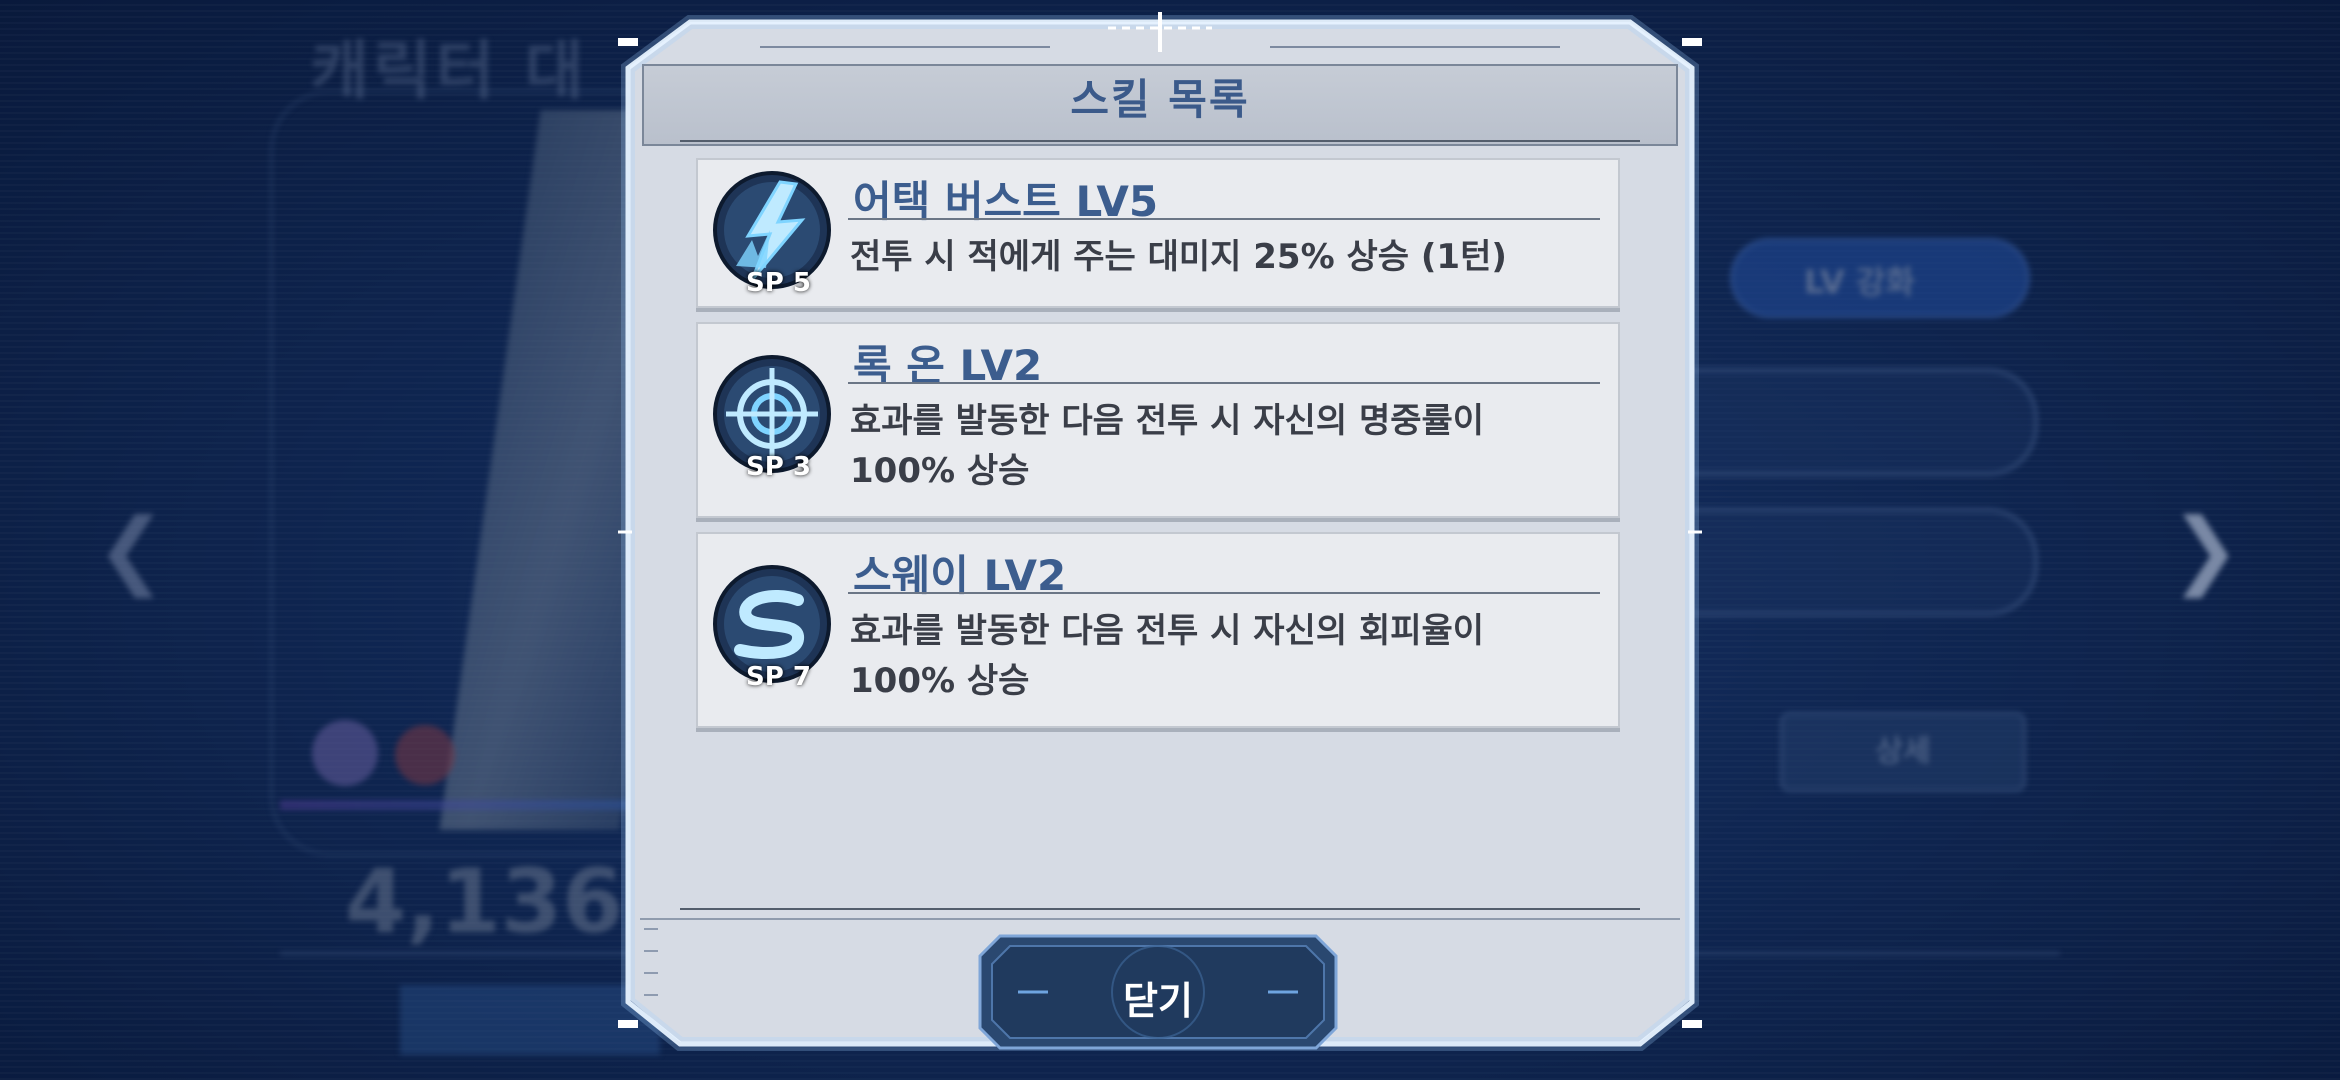 The height and width of the screenshot is (1080, 2340). Describe the element at coordinates (1158, 1001) in the screenshot. I see `close-label: 닫기` at that location.